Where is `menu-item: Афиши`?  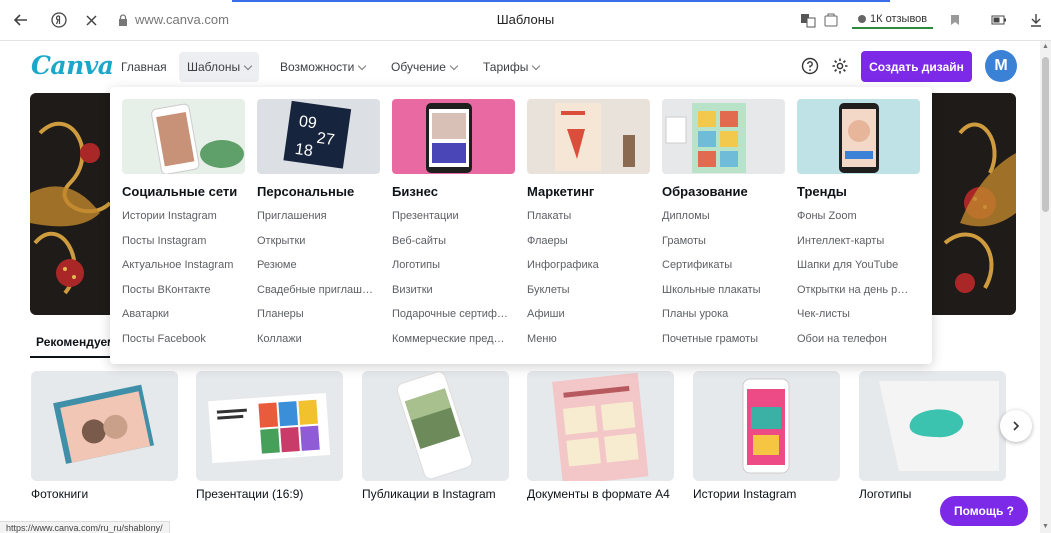
menu-item: Афиши is located at coordinates (589, 314).